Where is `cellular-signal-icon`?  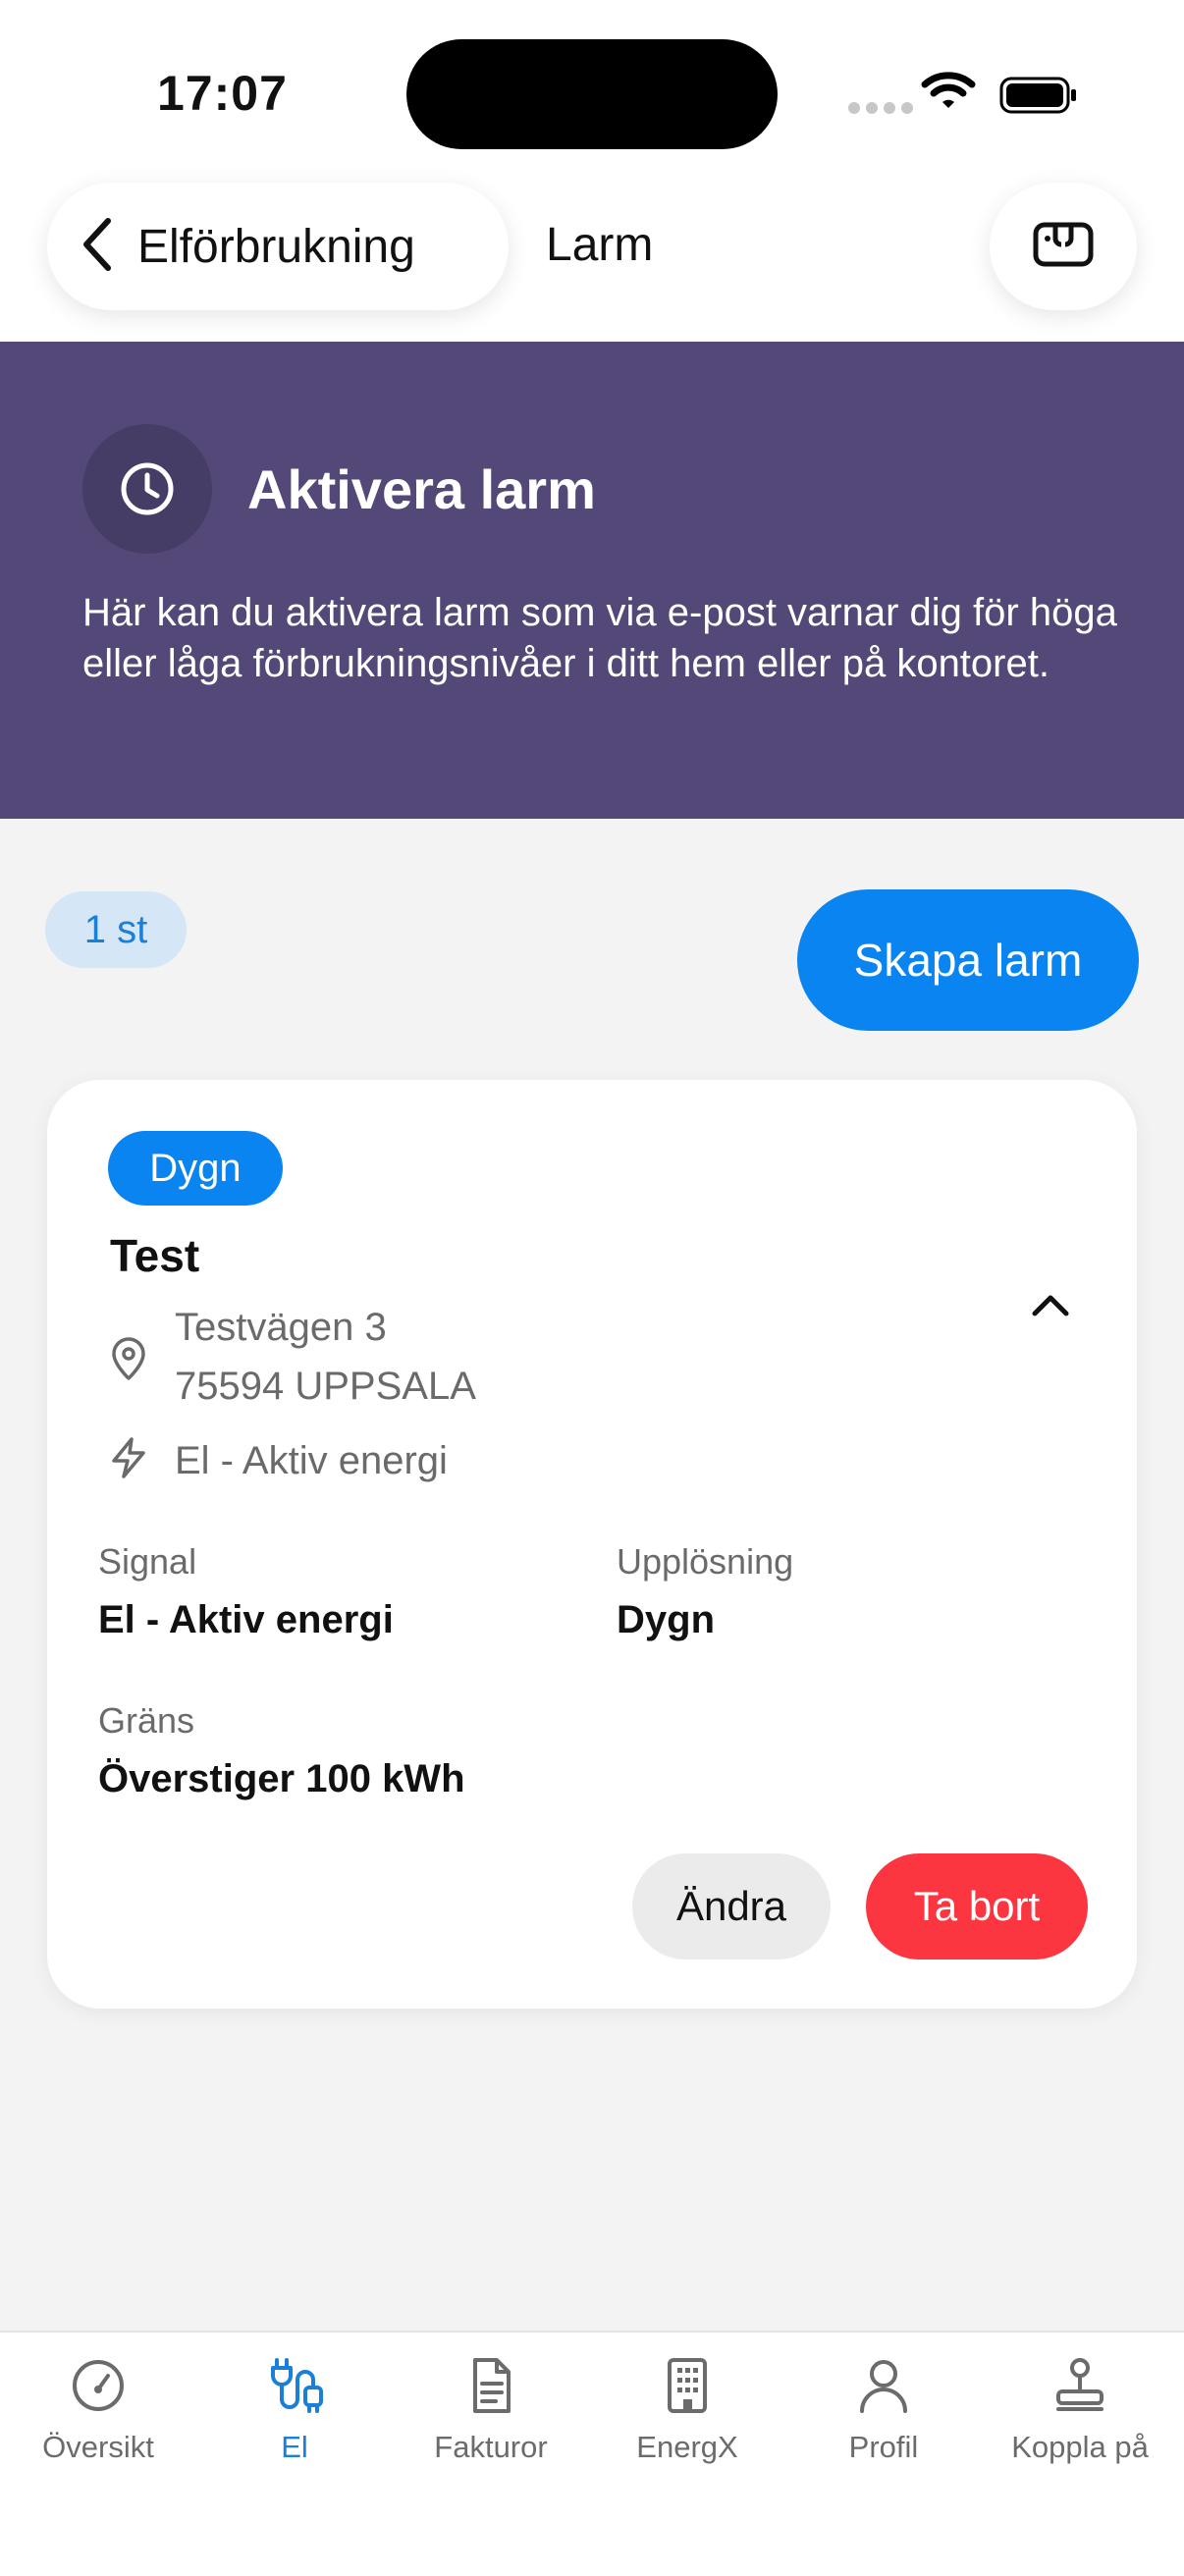 cellular-signal-icon is located at coordinates (881, 108).